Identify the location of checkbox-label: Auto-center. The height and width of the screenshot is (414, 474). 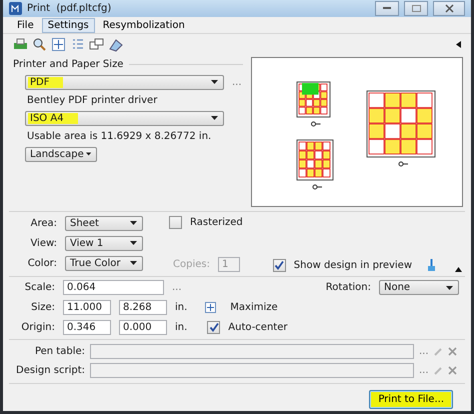
(258, 328).